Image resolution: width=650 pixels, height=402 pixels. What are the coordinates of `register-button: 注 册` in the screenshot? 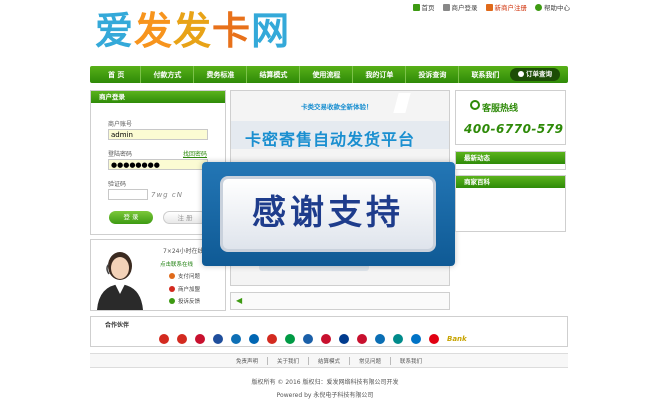 It's located at (185, 217).